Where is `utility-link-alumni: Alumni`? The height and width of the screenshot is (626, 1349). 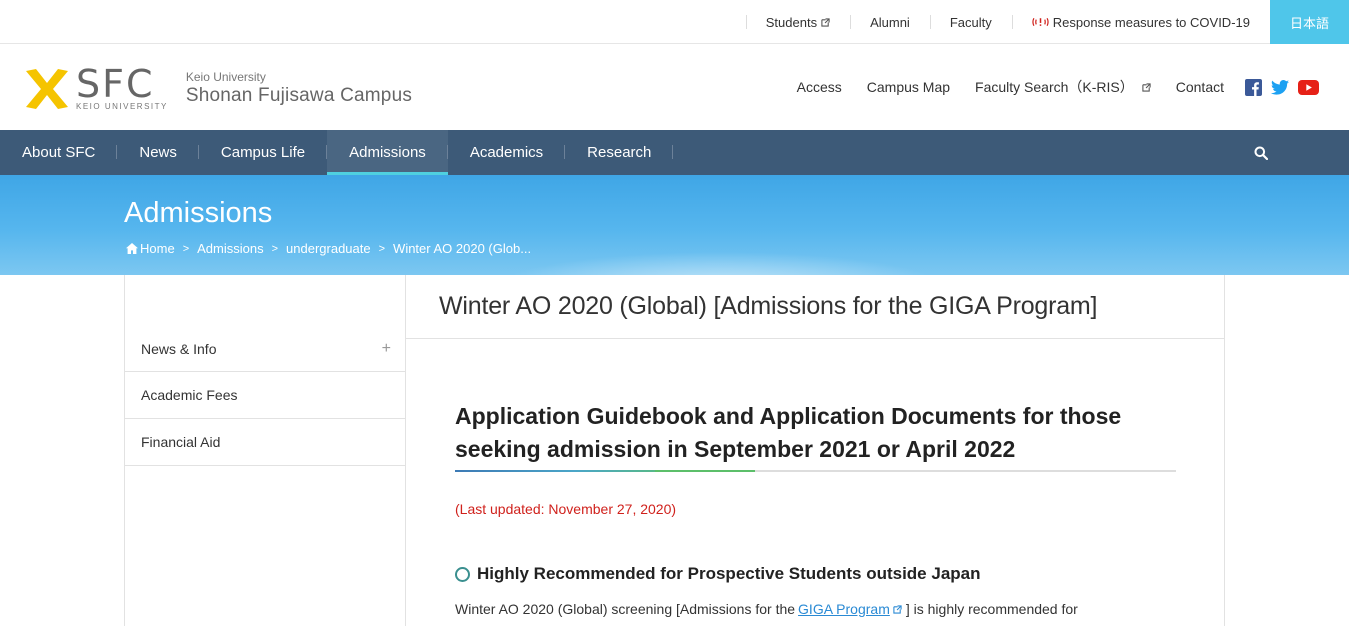
utility-link-alumni: Alumni is located at coordinates (890, 22).